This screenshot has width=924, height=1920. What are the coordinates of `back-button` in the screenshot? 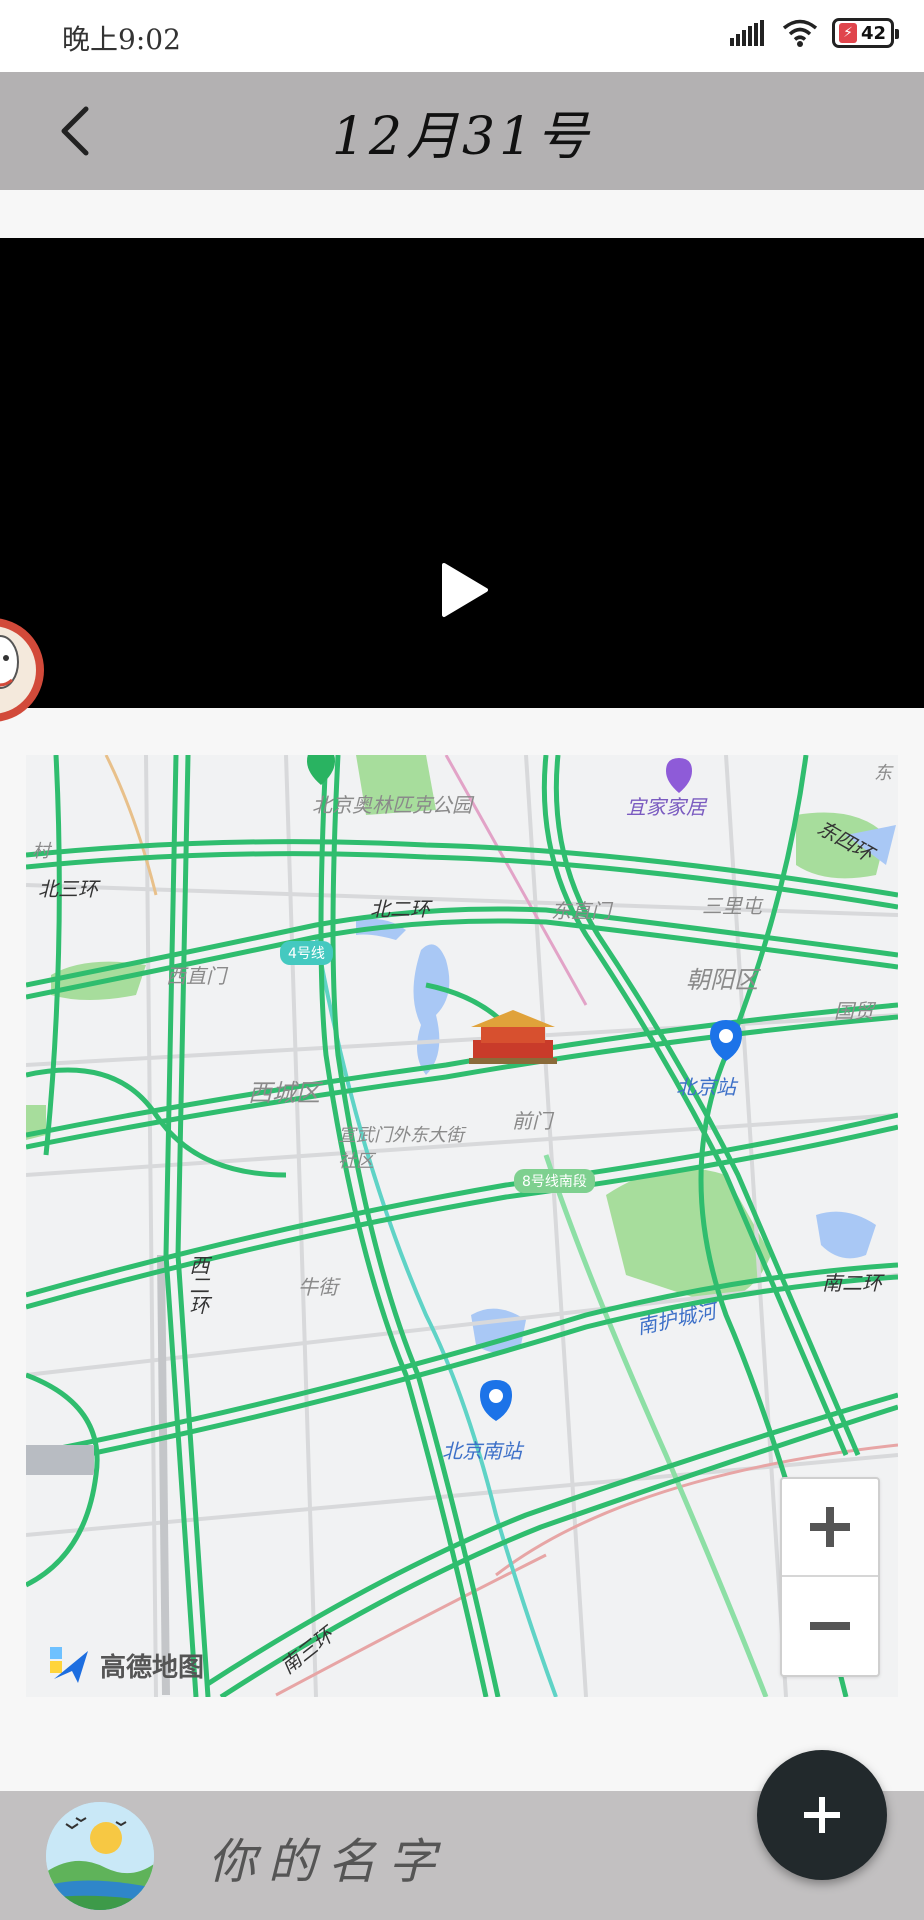 It's located at (75, 131).